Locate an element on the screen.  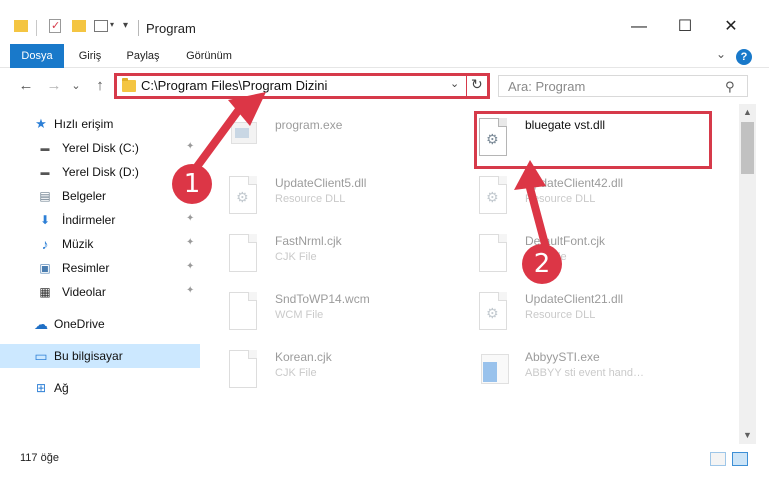
quick-access-dropdown-icon: ▾ is located at coordinates (128, 30).